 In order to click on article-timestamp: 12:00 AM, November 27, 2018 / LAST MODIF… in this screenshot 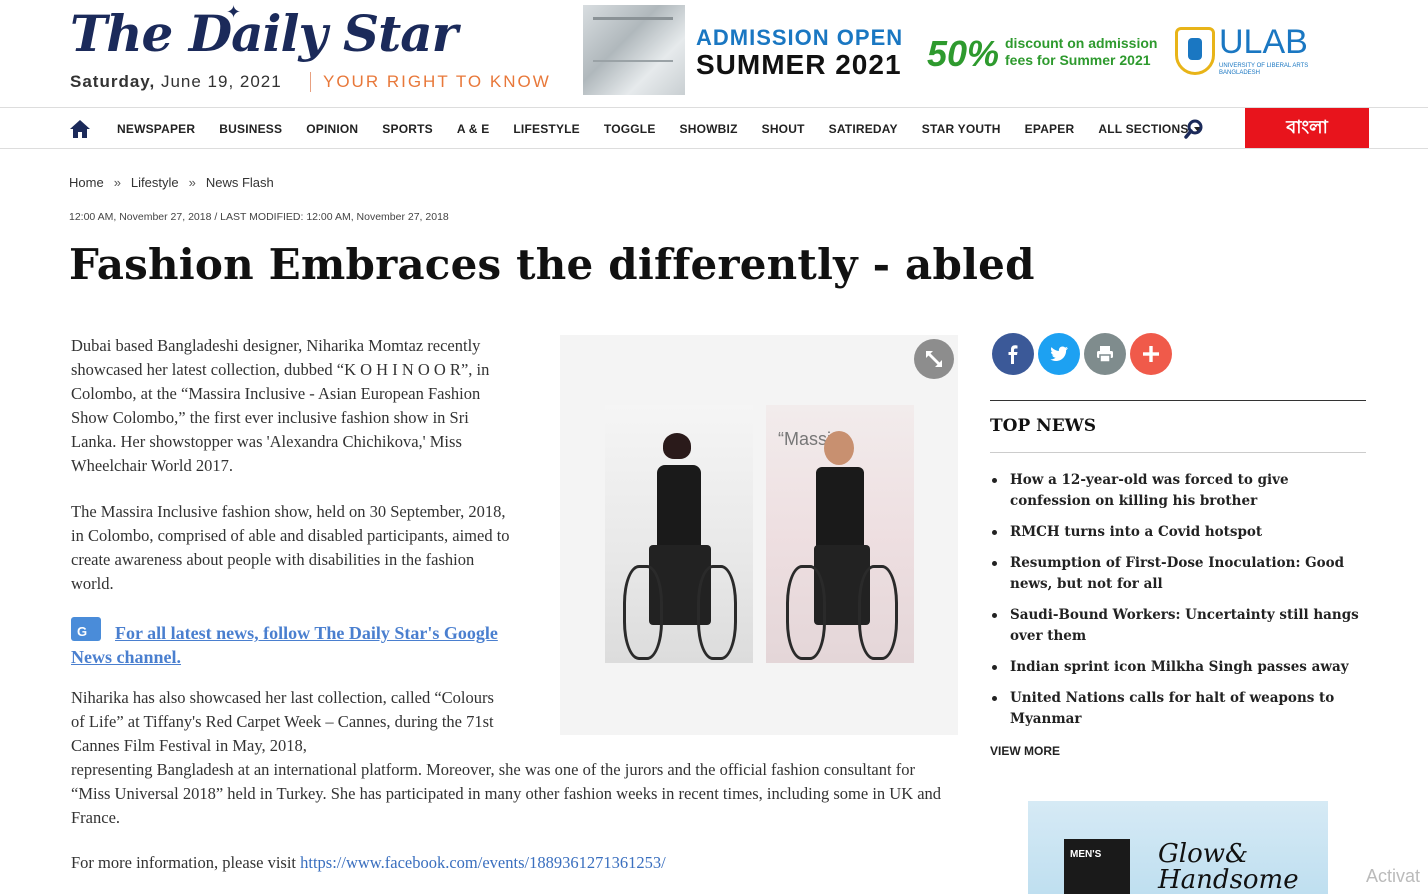, I will do `click(259, 217)`.